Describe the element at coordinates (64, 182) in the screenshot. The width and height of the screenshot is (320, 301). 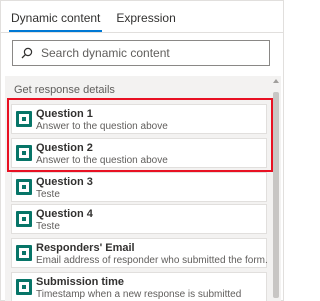
I see `item-title: Question 3` at that location.